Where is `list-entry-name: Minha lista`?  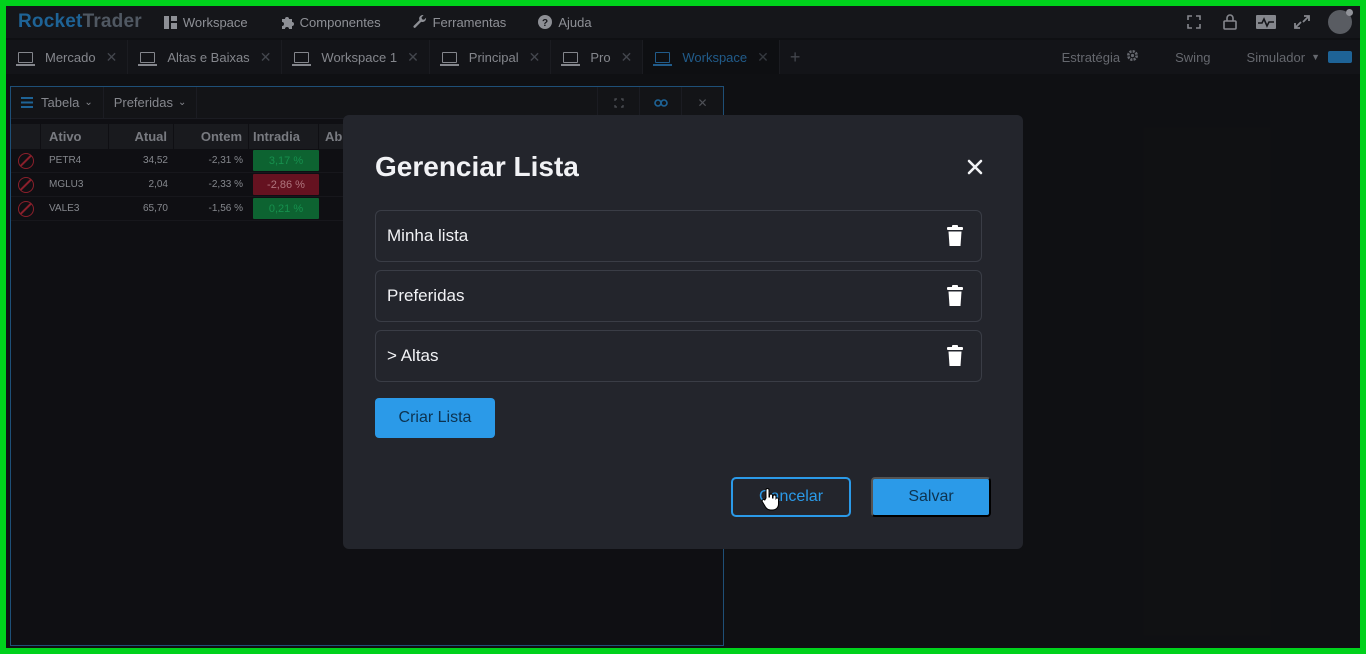 list-entry-name: Minha lista is located at coordinates (428, 235).